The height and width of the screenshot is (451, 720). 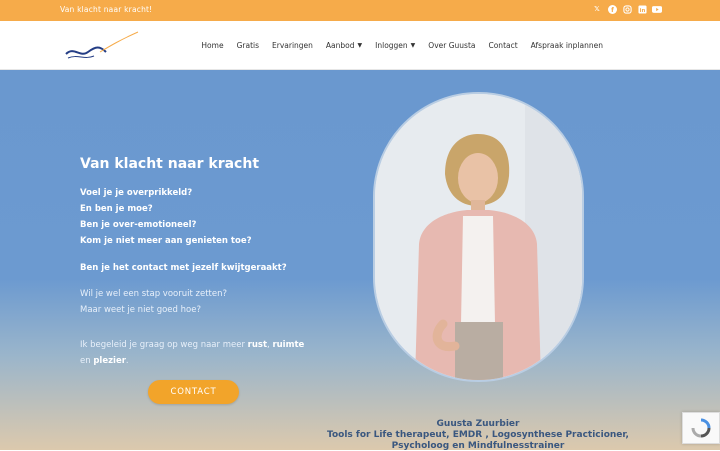 I want to click on hero-step-line: Wil je wel een stap vooruit zetten?, so click(x=153, y=294).